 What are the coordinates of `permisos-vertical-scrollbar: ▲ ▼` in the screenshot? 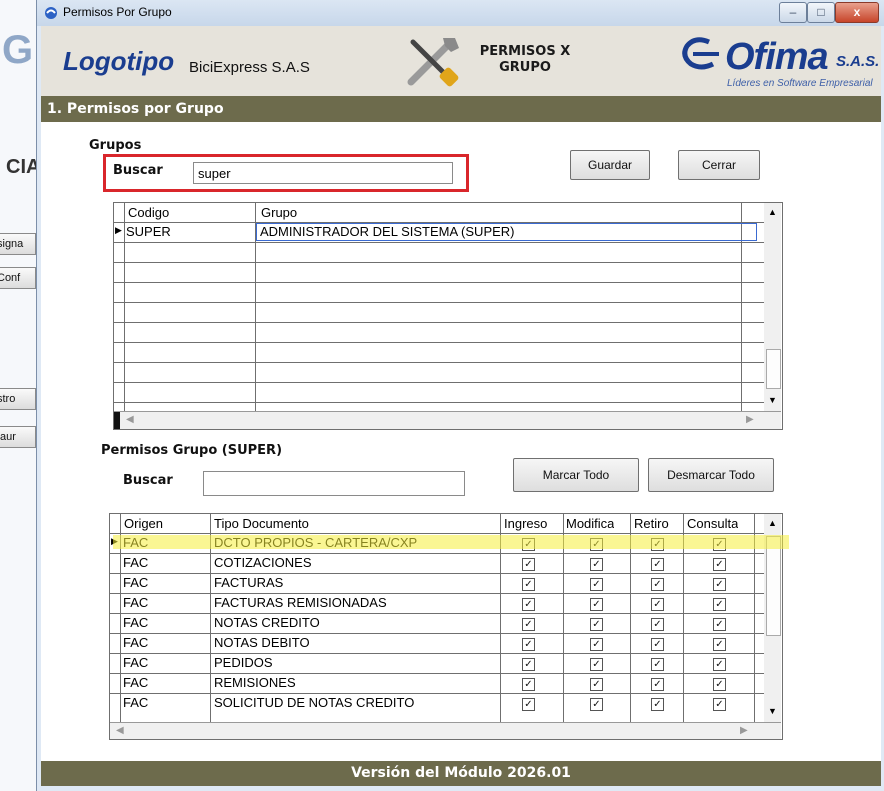 It's located at (772, 618).